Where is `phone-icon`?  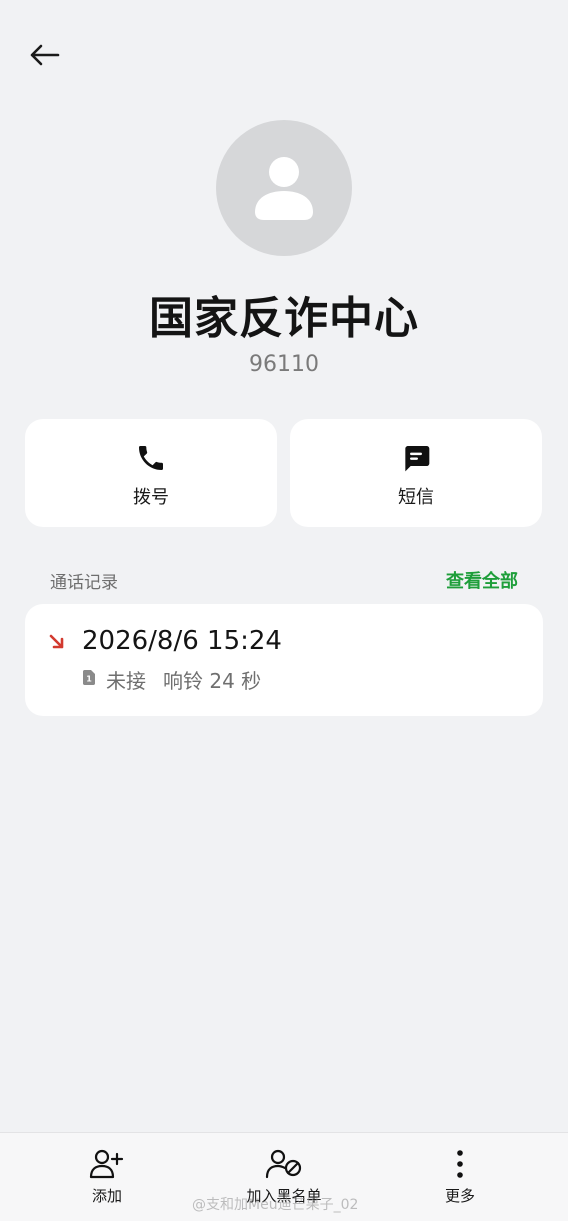 phone-icon is located at coordinates (151, 458).